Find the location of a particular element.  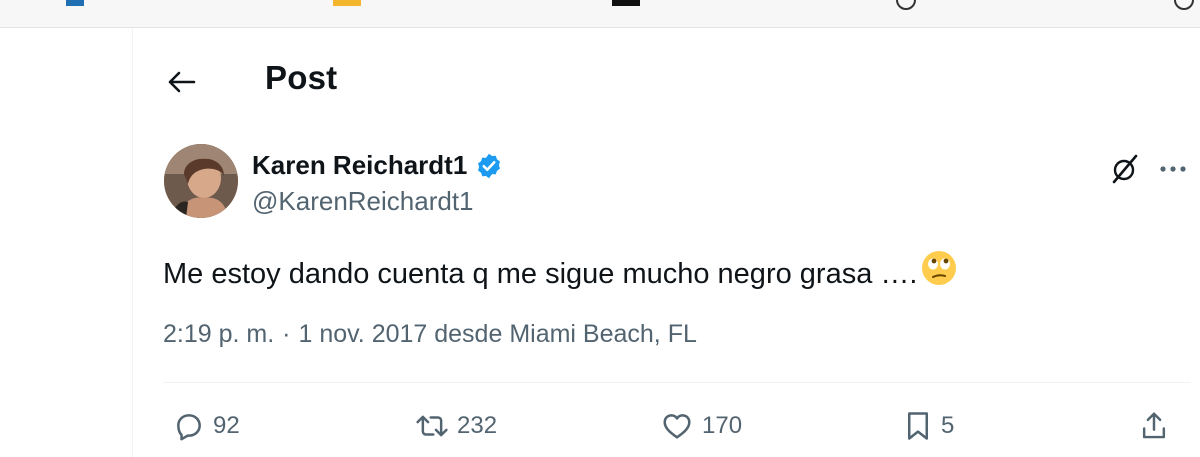

avatar is located at coordinates (201, 181).